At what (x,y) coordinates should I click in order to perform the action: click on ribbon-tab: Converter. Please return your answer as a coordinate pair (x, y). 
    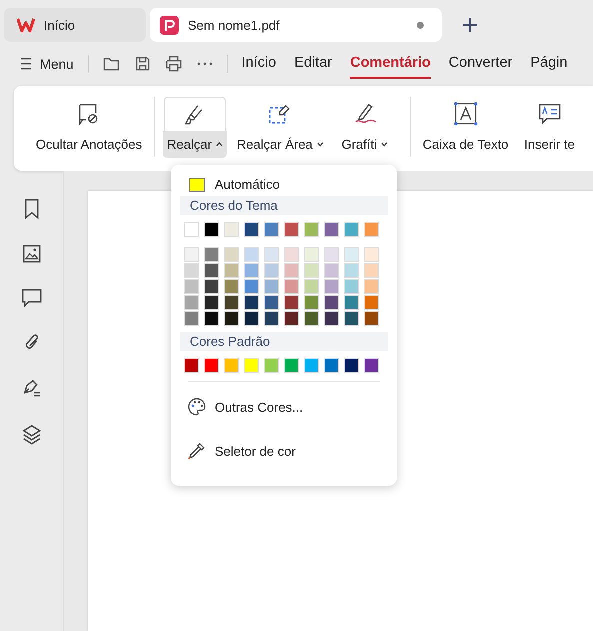
    Looking at the image, I should click on (480, 64).